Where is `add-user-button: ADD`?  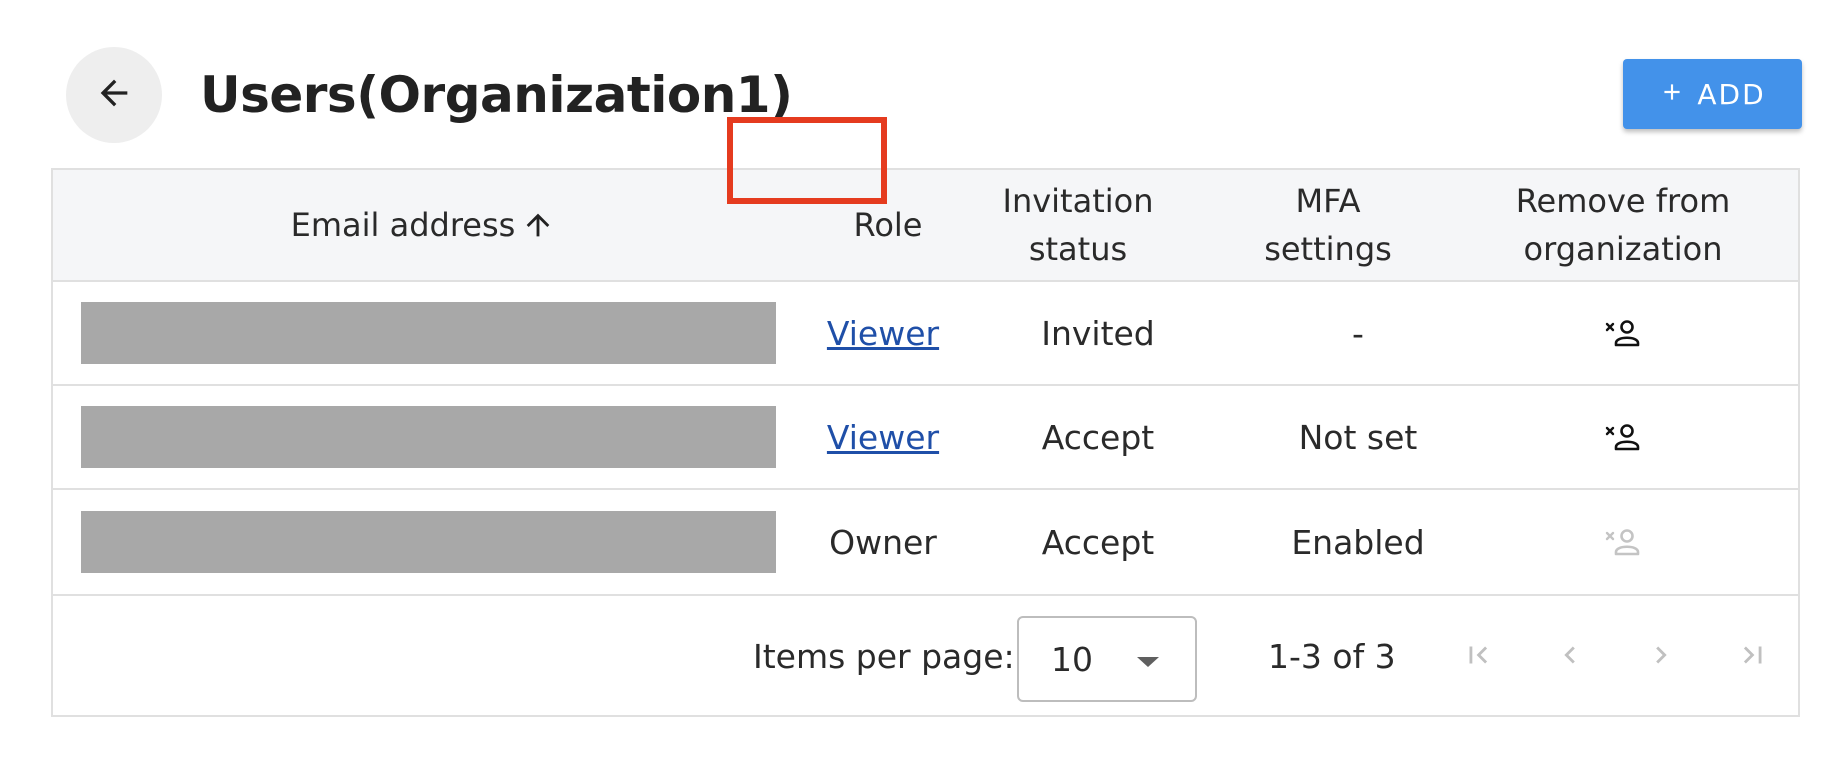 add-user-button: ADD is located at coordinates (1712, 94).